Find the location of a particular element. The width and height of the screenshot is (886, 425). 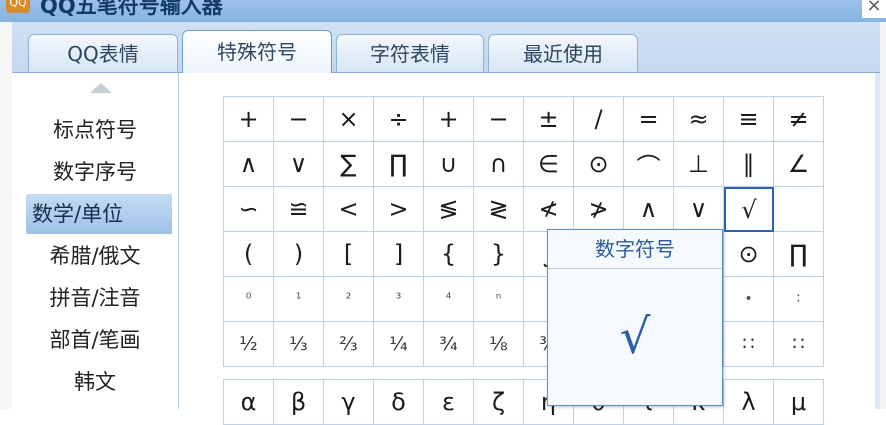

symbol-cell: ¾ is located at coordinates (449, 344).